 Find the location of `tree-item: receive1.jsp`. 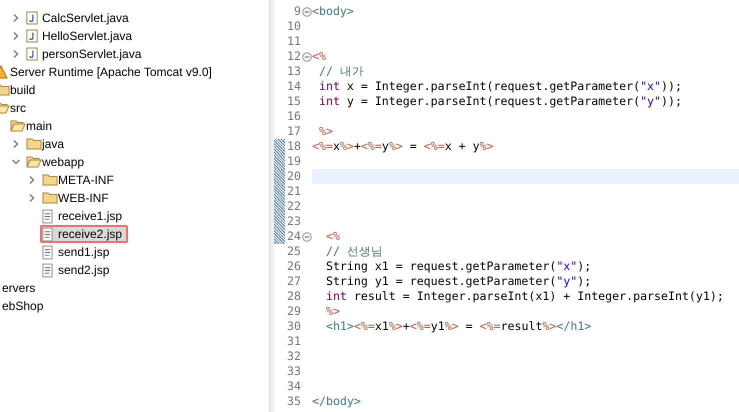

tree-item: receive1.jsp is located at coordinates (84, 216).